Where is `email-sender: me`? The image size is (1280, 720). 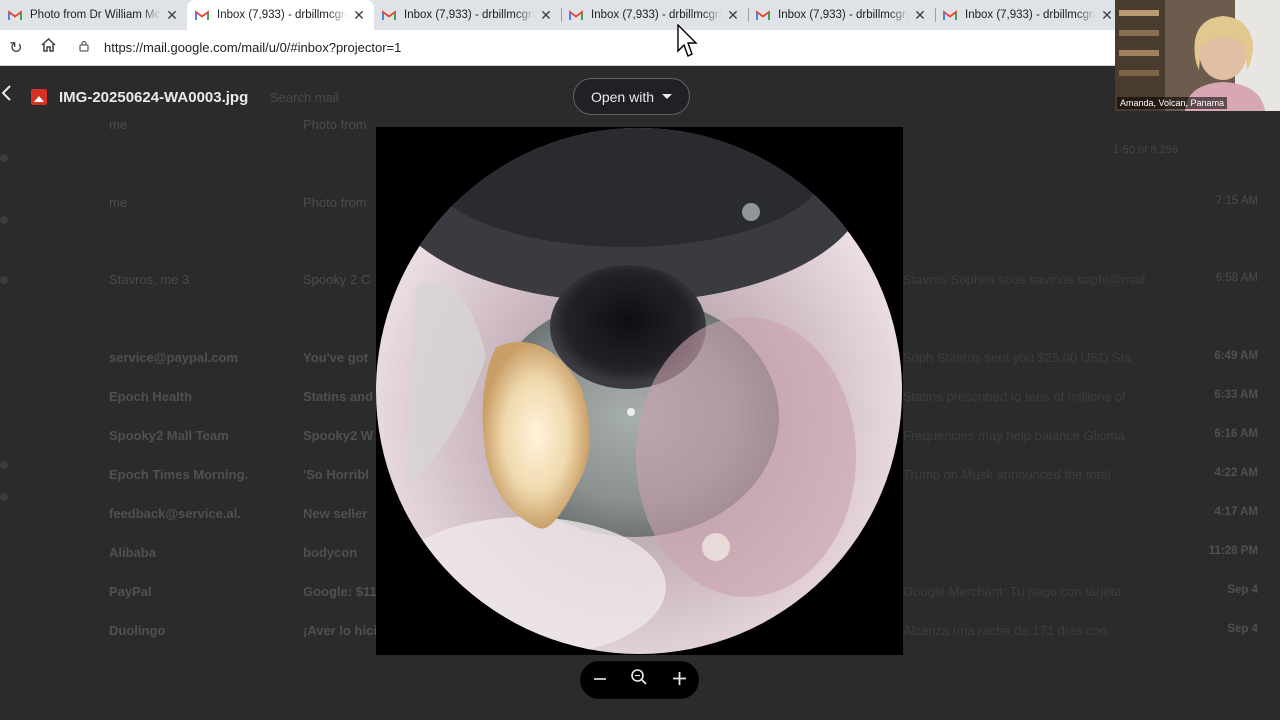 email-sender: me is located at coordinates (118, 202).